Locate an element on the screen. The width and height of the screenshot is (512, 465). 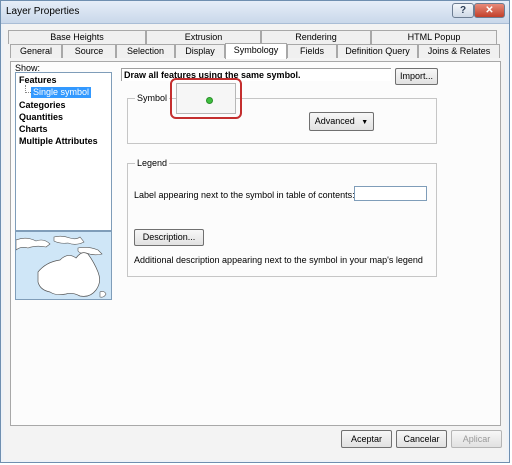
ok-button: Aceptar is located at coordinates (366, 439).